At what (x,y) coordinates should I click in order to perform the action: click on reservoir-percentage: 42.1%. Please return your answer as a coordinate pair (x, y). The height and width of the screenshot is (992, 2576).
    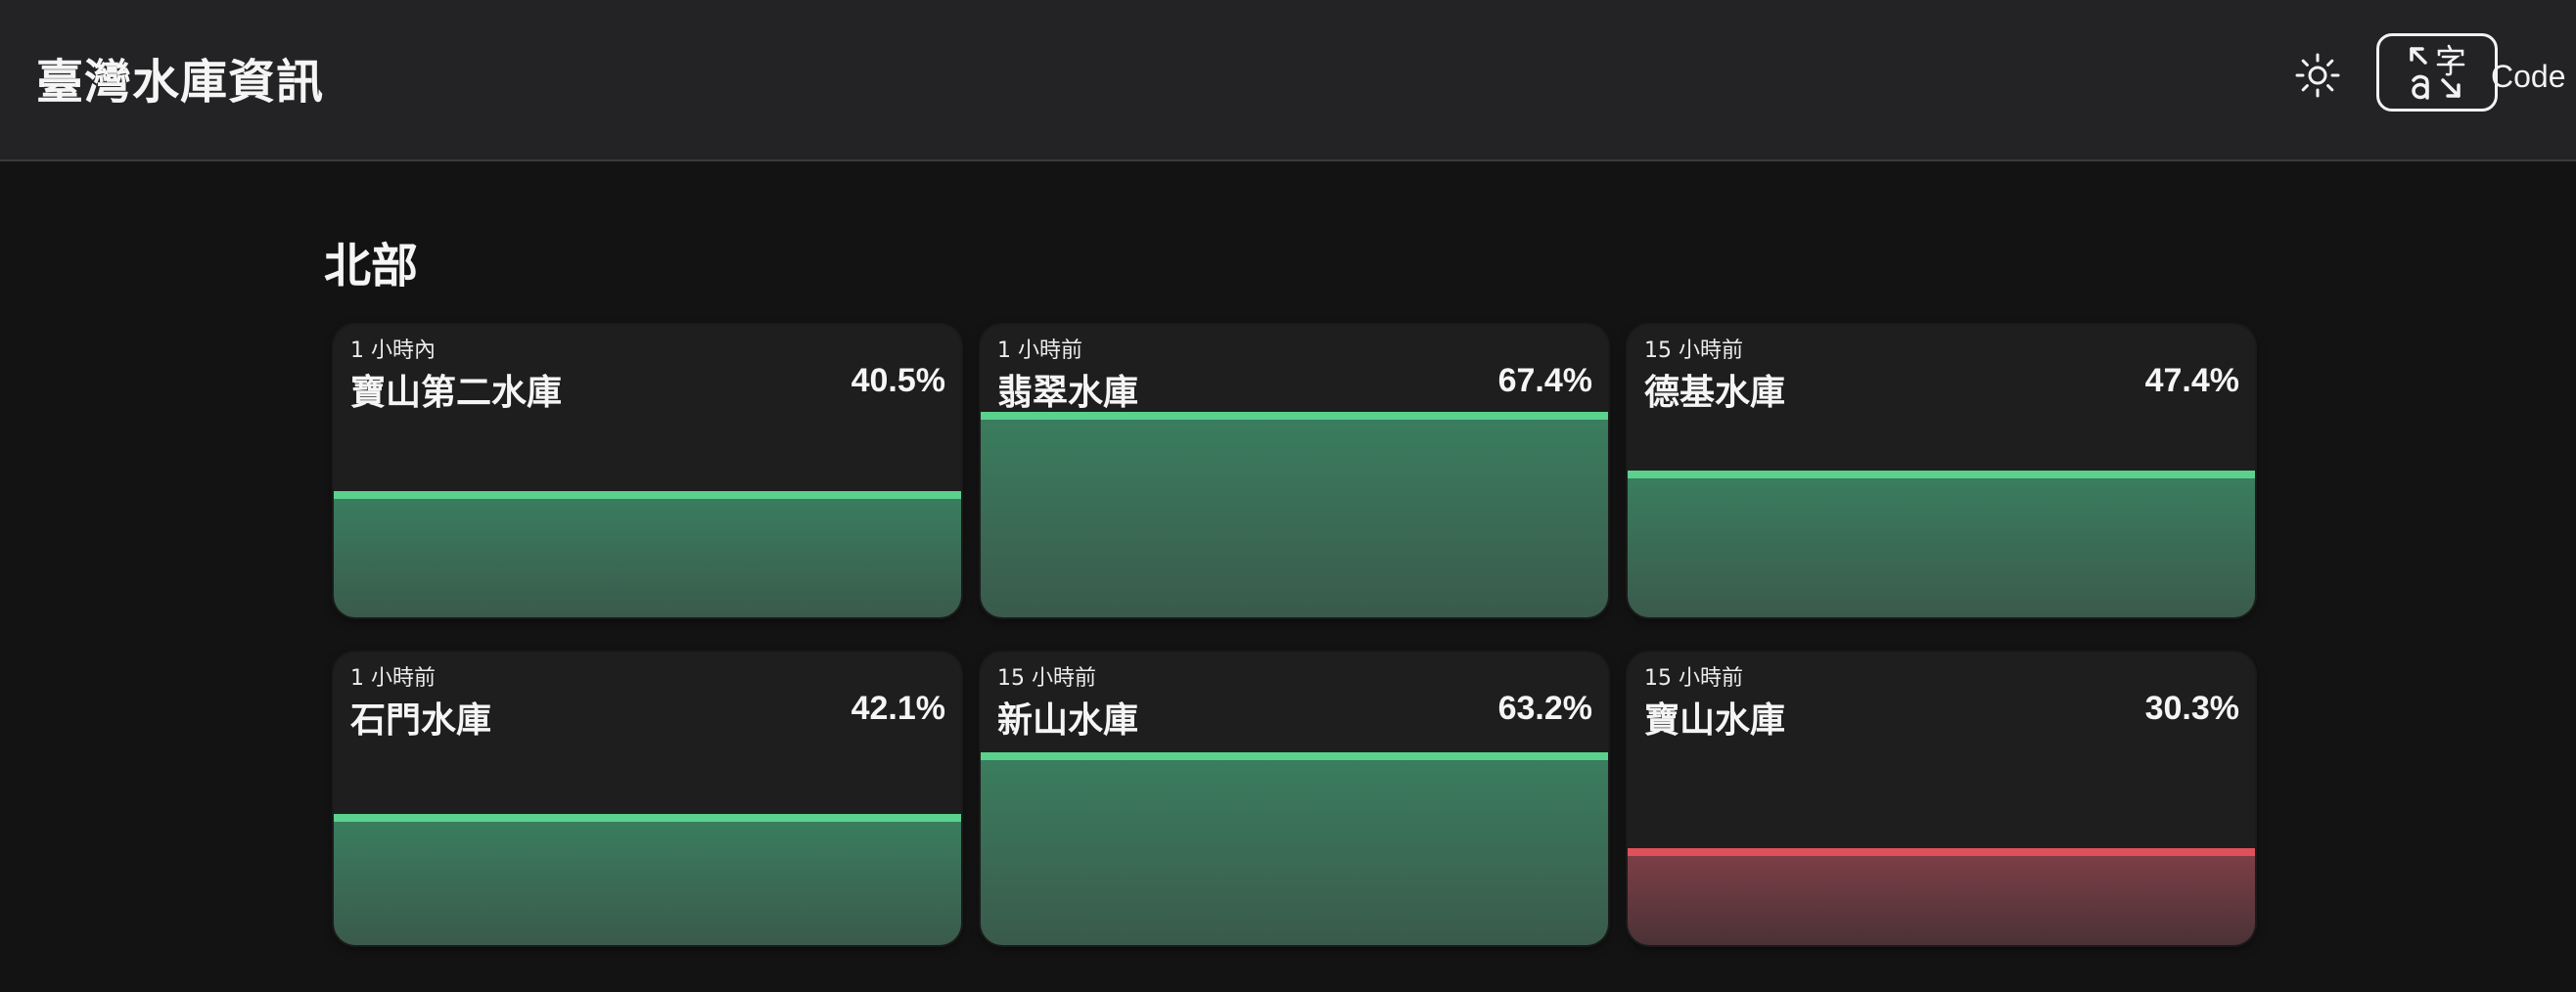
    Looking at the image, I should click on (898, 709).